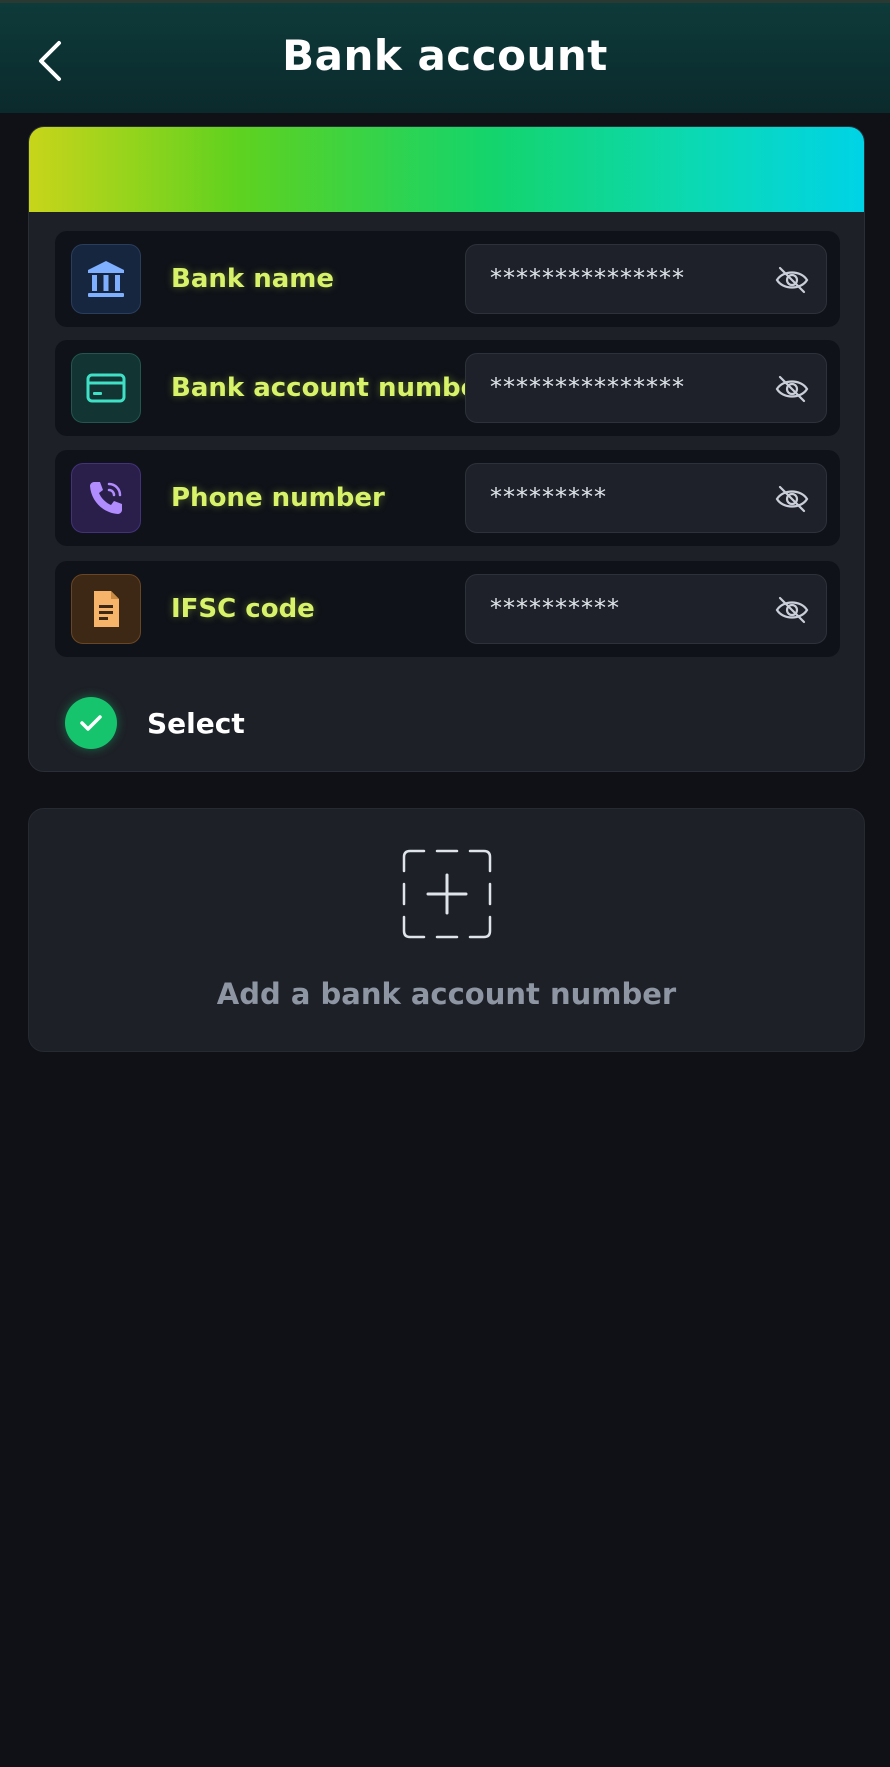  Describe the element at coordinates (243, 609) in the screenshot. I see `row-label: IFSC code` at that location.